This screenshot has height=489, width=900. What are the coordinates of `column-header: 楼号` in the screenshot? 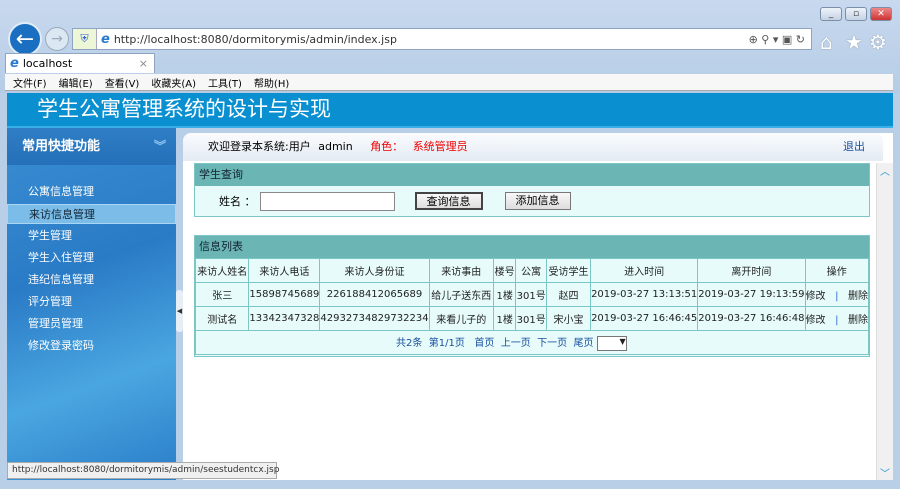 It's located at (504, 270).